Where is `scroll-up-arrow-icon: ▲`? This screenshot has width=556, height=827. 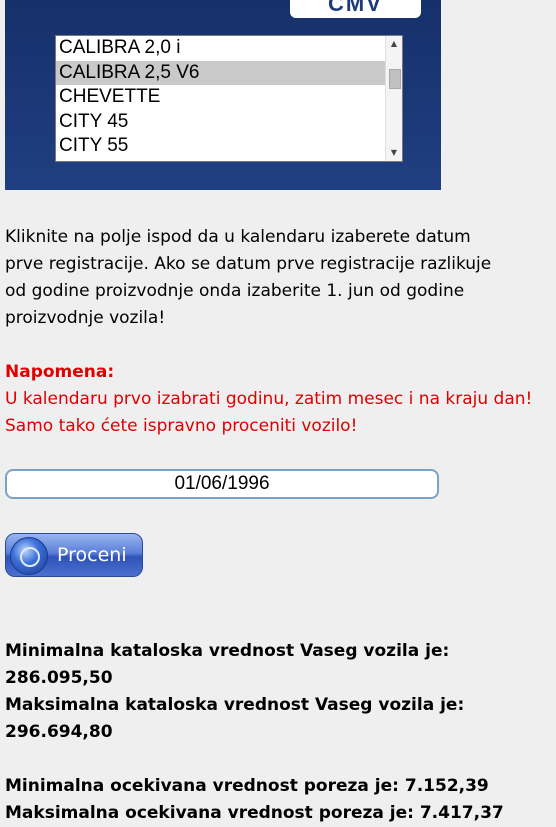 scroll-up-arrow-icon: ▲ is located at coordinates (394, 44).